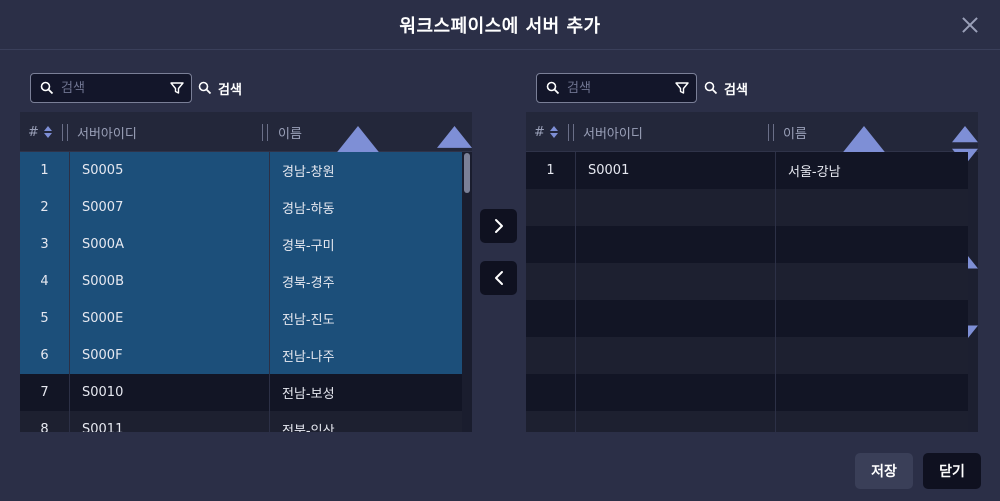 The image size is (1000, 501). Describe the element at coordinates (308, 428) in the screenshot. I see `server-name-cell: 전북-익산` at that location.